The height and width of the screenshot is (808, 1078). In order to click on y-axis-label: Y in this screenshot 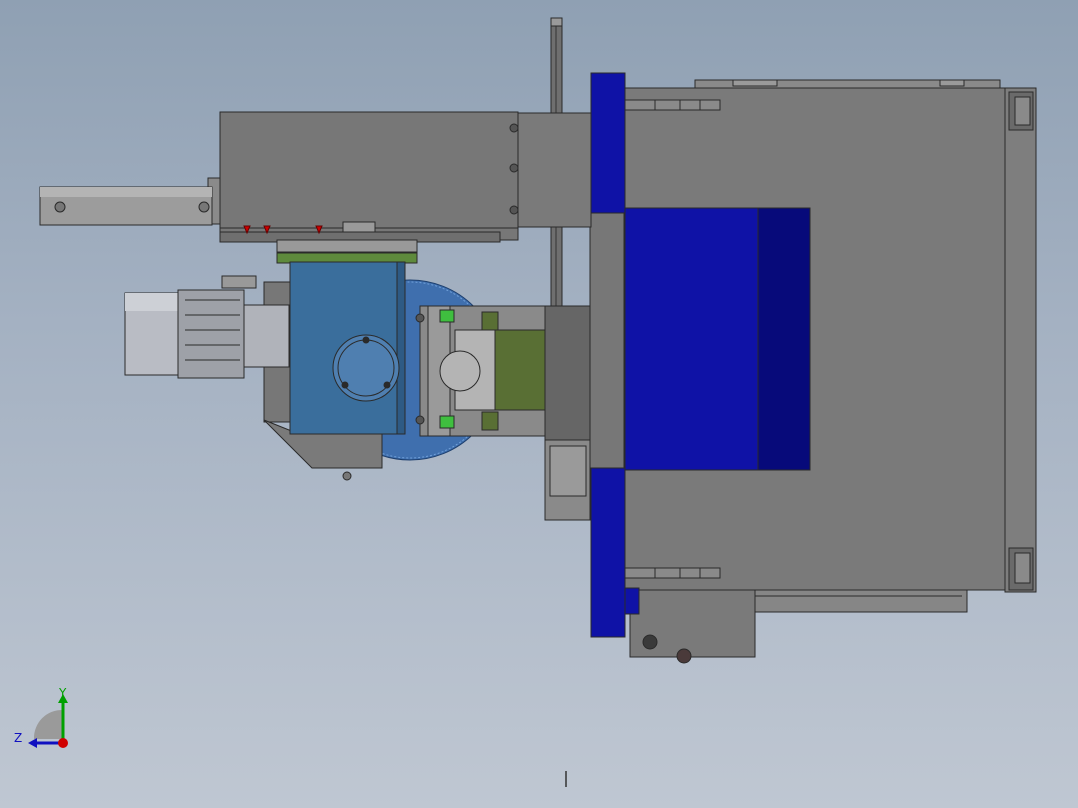, I will do `click(63, 693)`.